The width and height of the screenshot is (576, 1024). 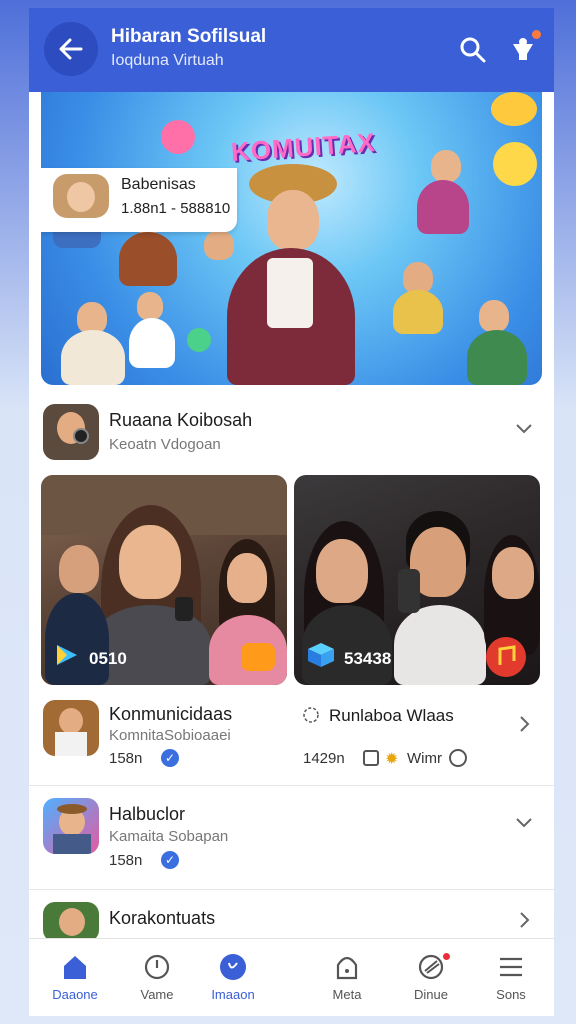 What do you see at coordinates (233, 967) in the screenshot?
I see `live-icon` at bounding box center [233, 967].